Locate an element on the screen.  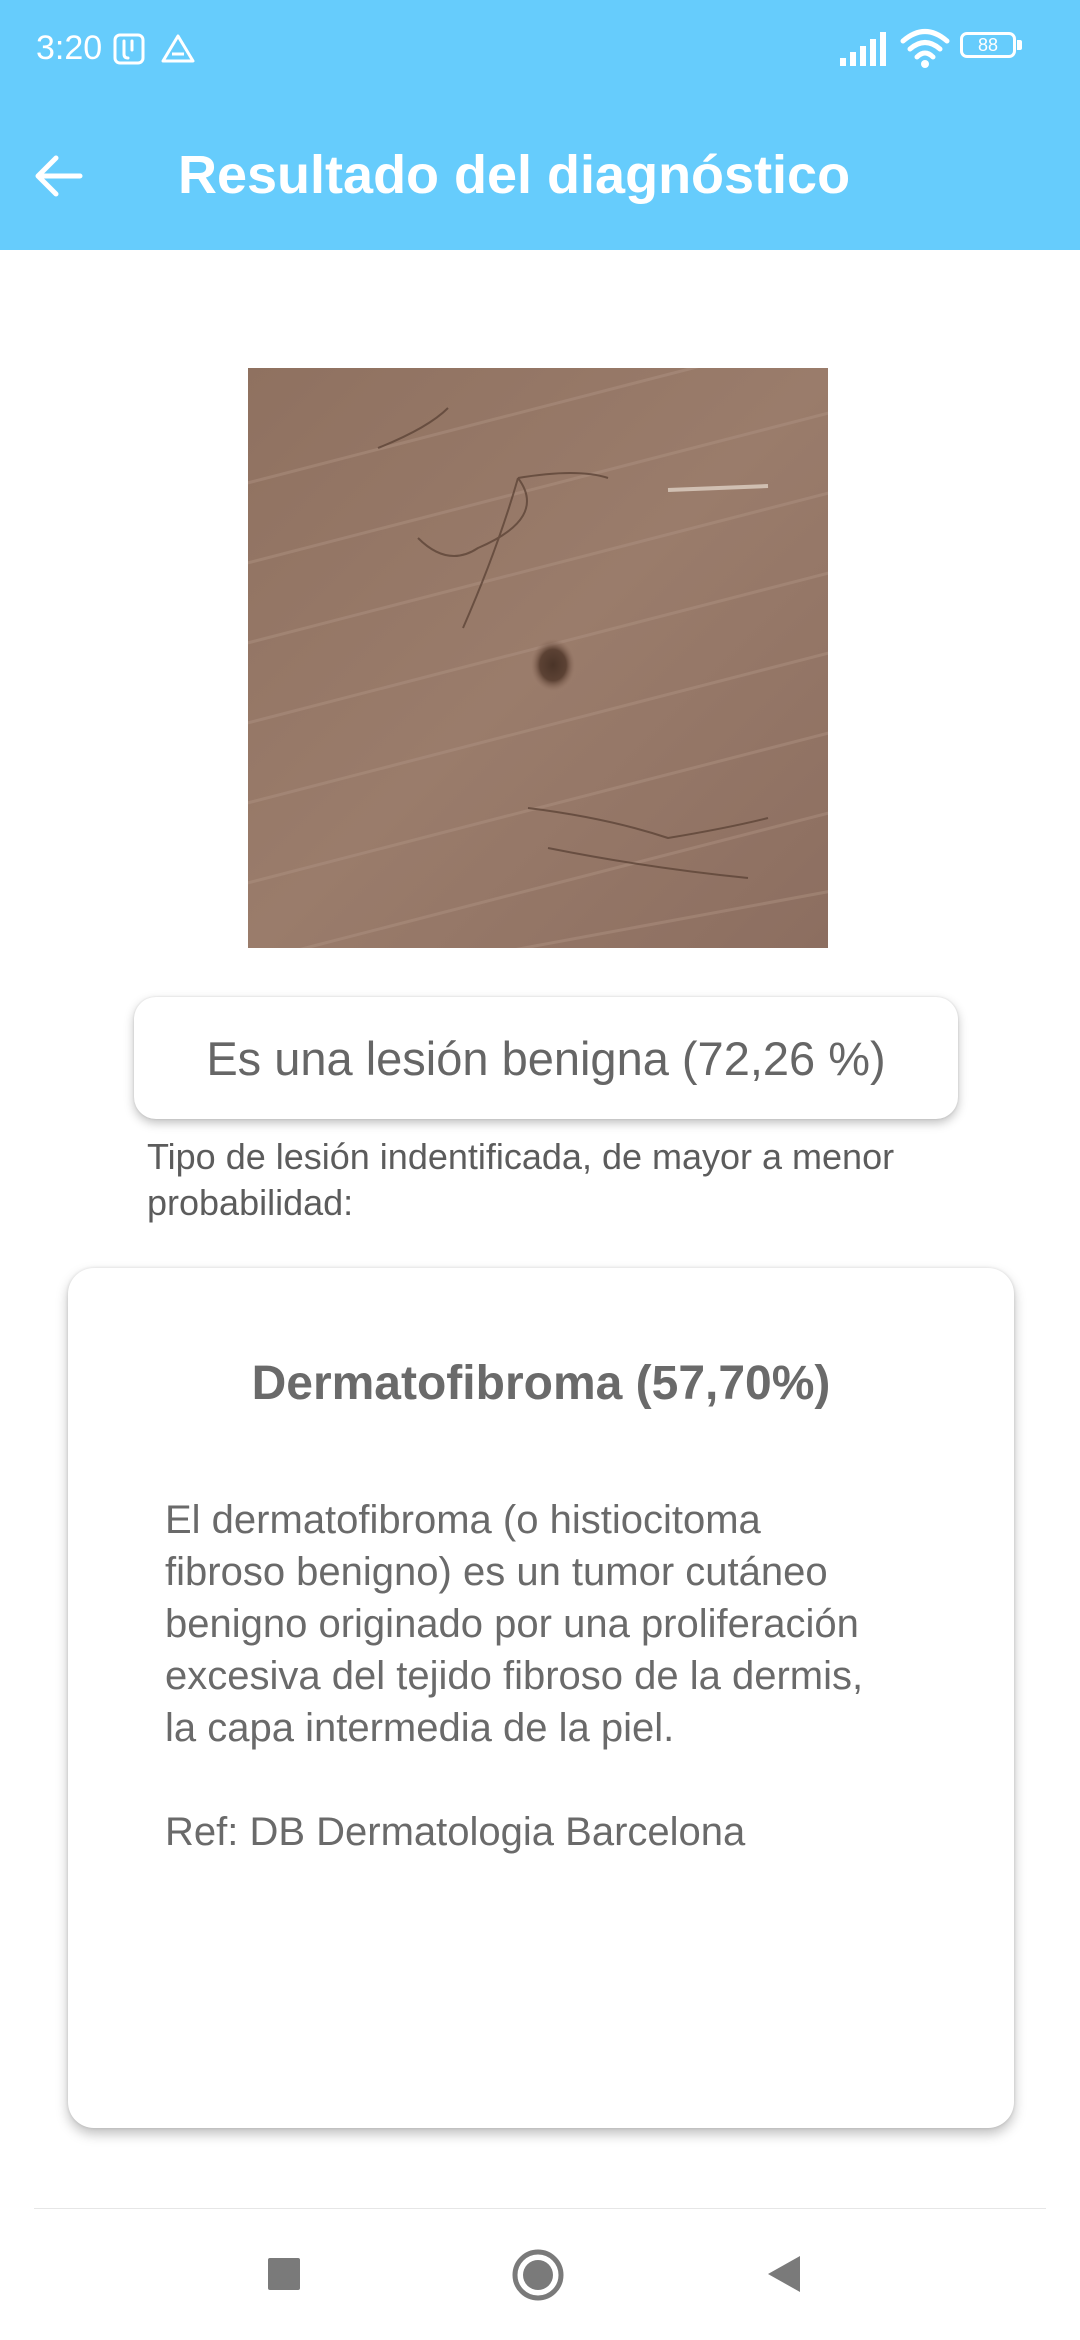
signal-icon is located at coordinates (863, 49).